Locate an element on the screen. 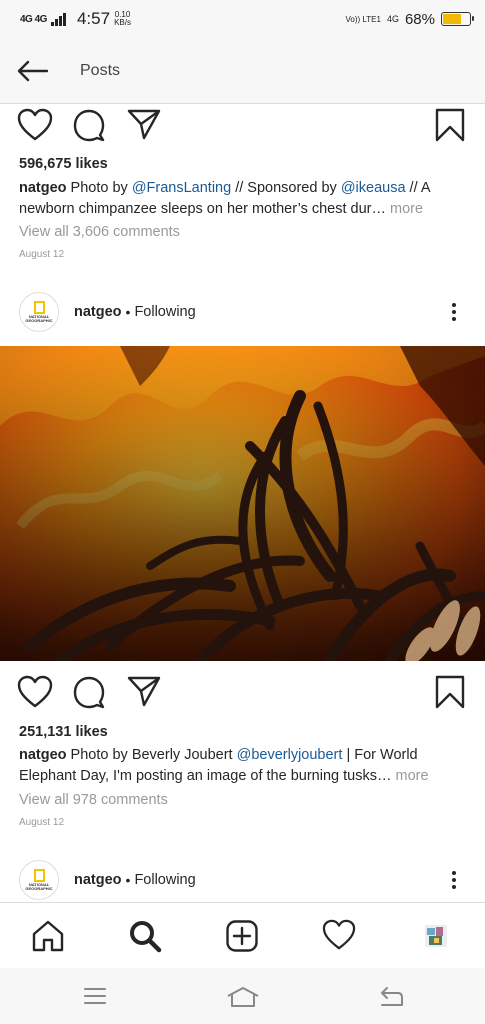 This screenshot has width=485, height=1024. post1-mention-ikeausa: @ikeausa is located at coordinates (373, 188).